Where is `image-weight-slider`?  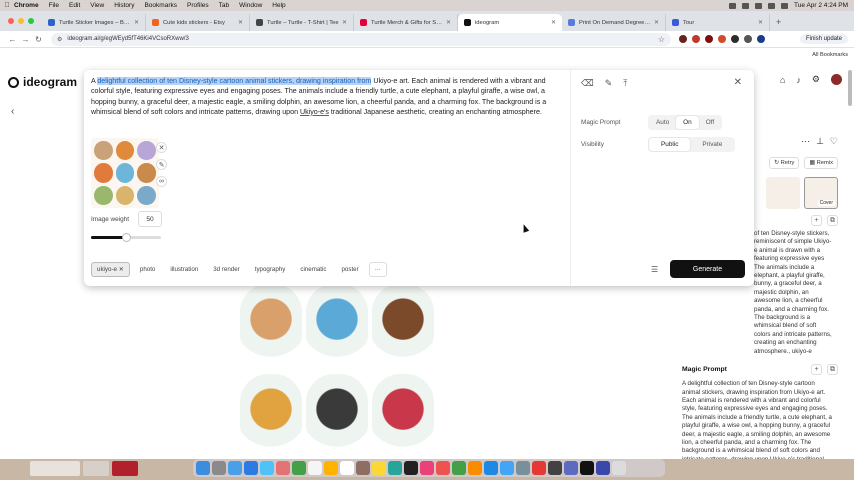
image-weight-slider is located at coordinates (126, 237).